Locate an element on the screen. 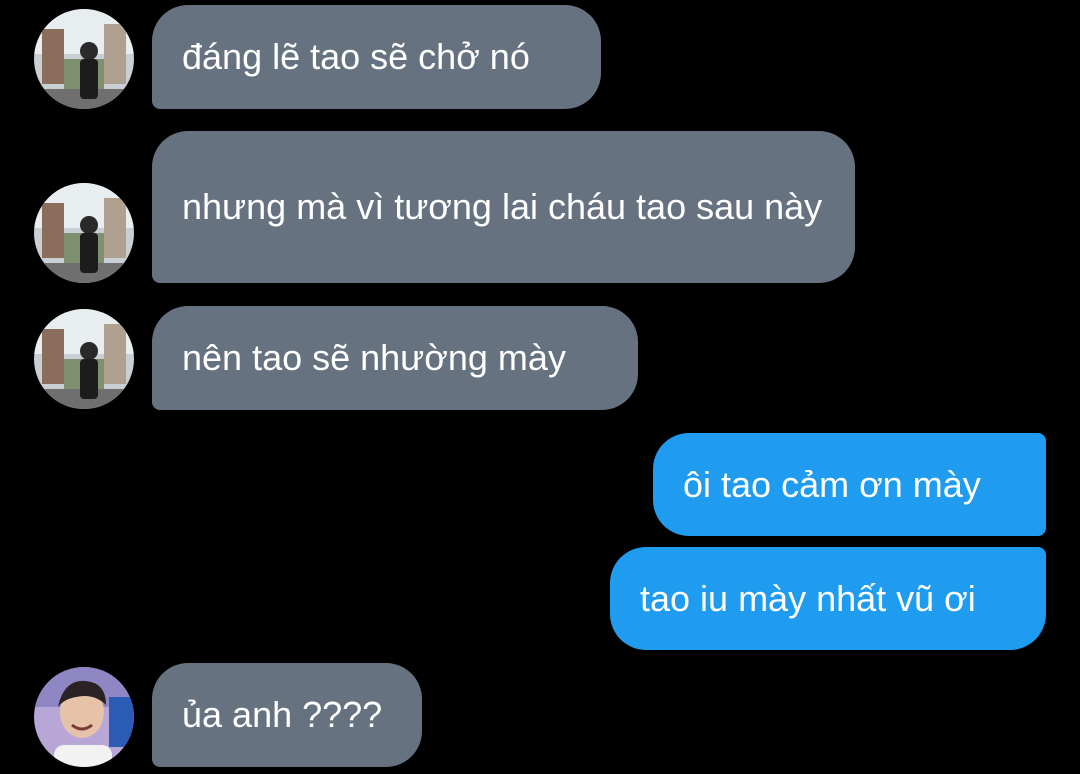  message-bubble-outgoing: ôi tao cảm ơn mày is located at coordinates (849, 484).